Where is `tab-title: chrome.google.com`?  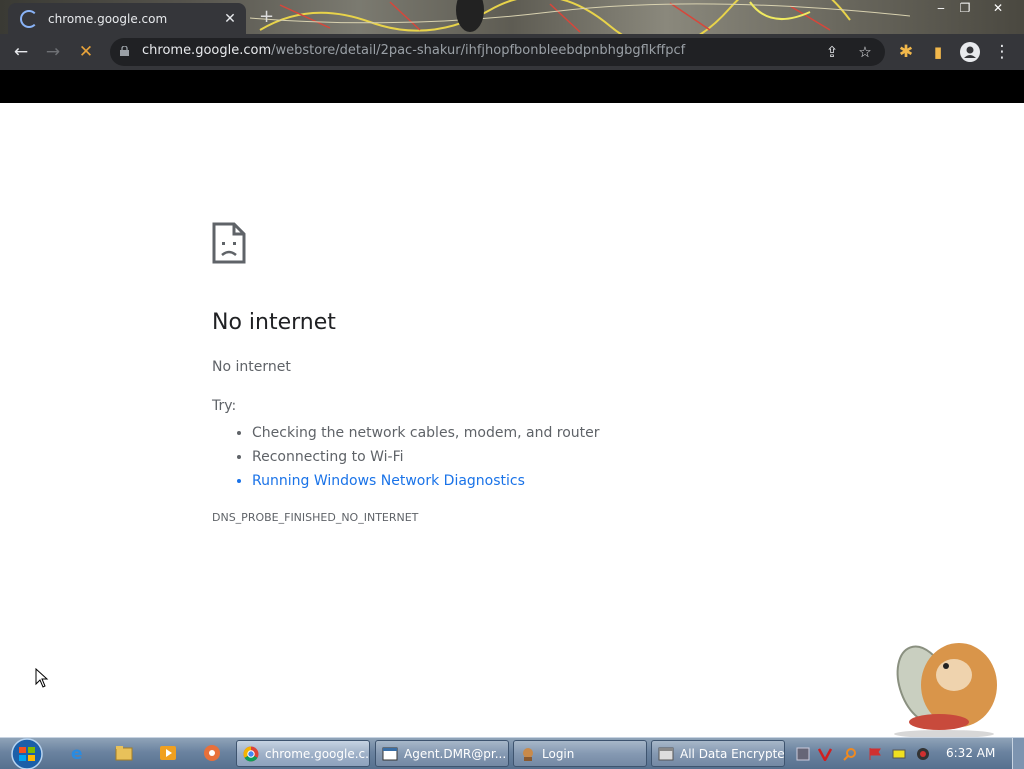
tab-title: chrome.google.com is located at coordinates (108, 18).